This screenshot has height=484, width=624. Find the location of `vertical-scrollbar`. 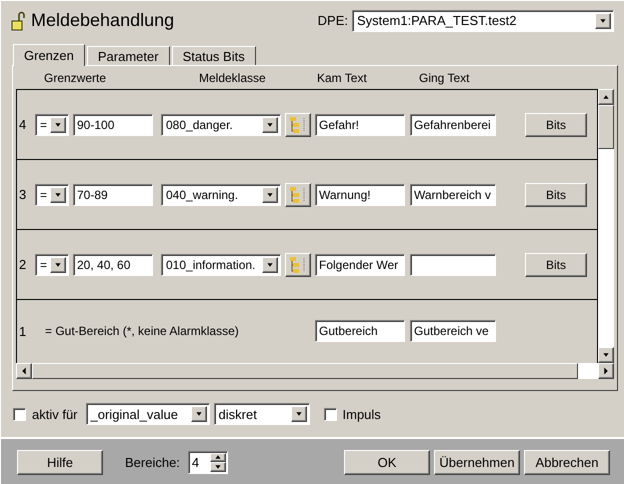

vertical-scrollbar is located at coordinates (606, 226).